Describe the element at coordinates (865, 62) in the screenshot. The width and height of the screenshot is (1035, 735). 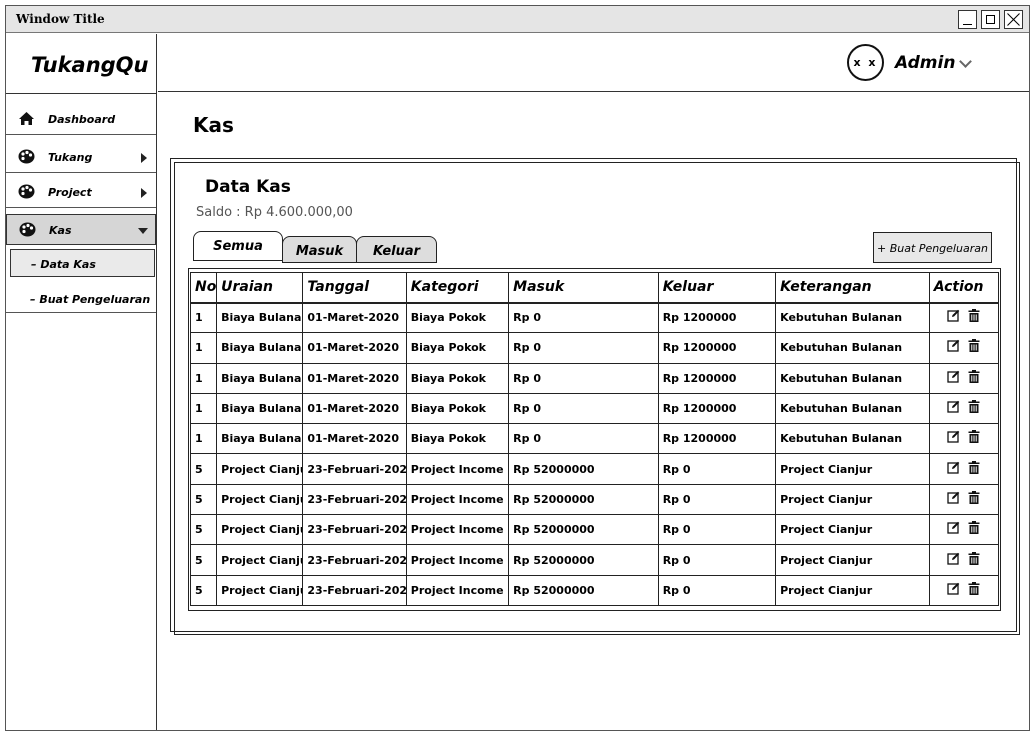
I see `avatar: x x` at that location.